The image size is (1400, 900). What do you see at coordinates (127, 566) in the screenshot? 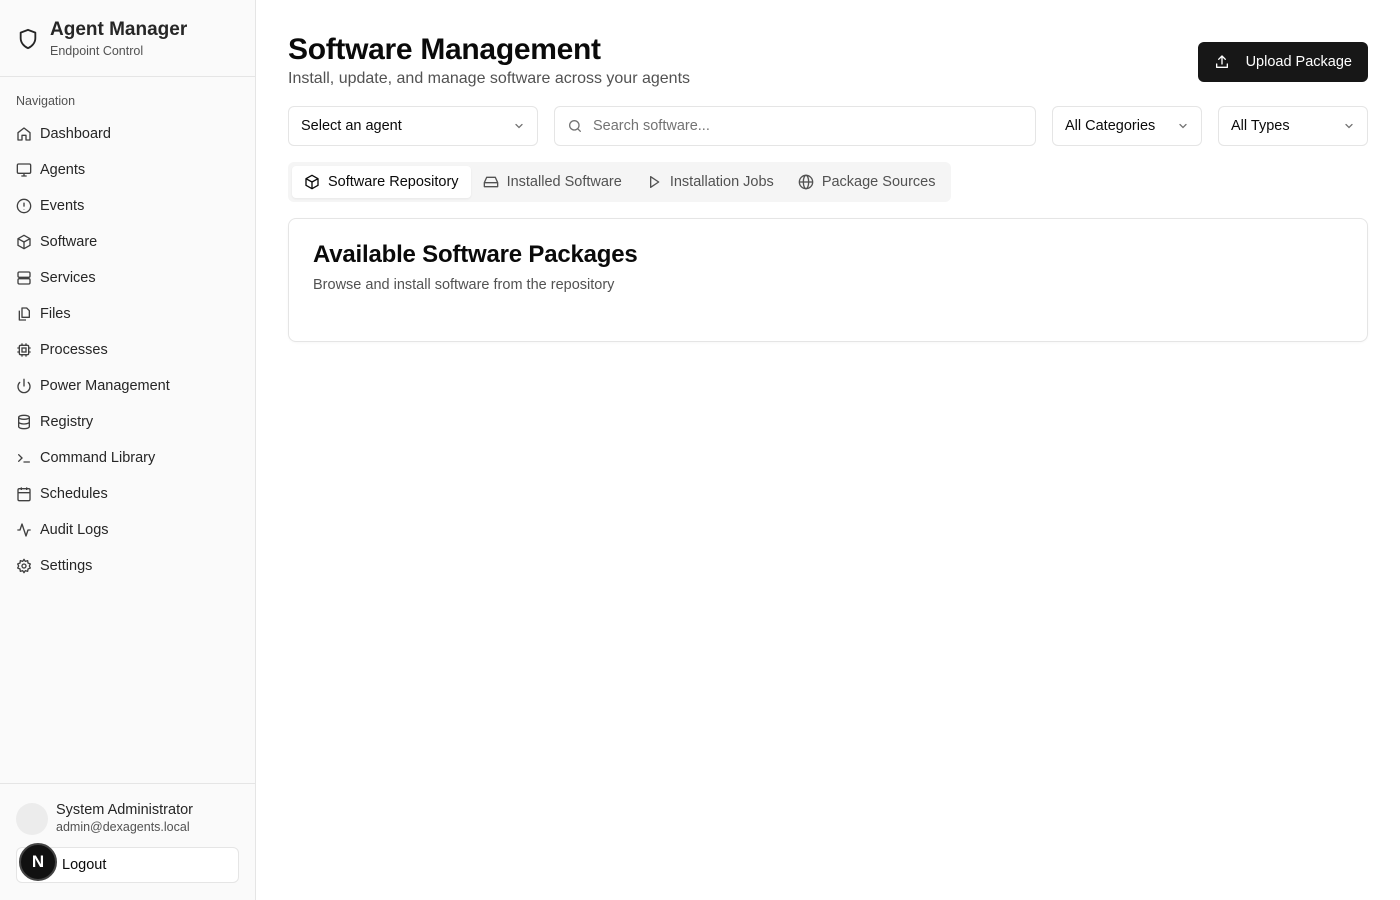
I see `sidebar-item-settings: Settings` at bounding box center [127, 566].